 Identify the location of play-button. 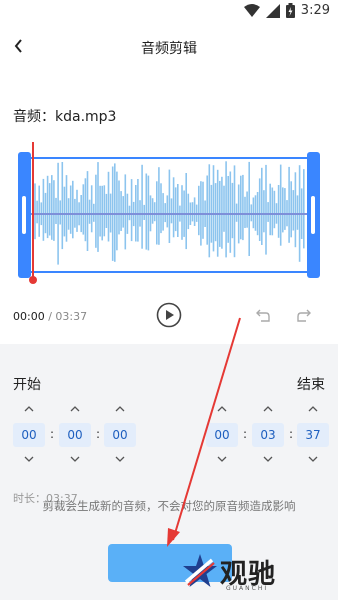
(169, 315).